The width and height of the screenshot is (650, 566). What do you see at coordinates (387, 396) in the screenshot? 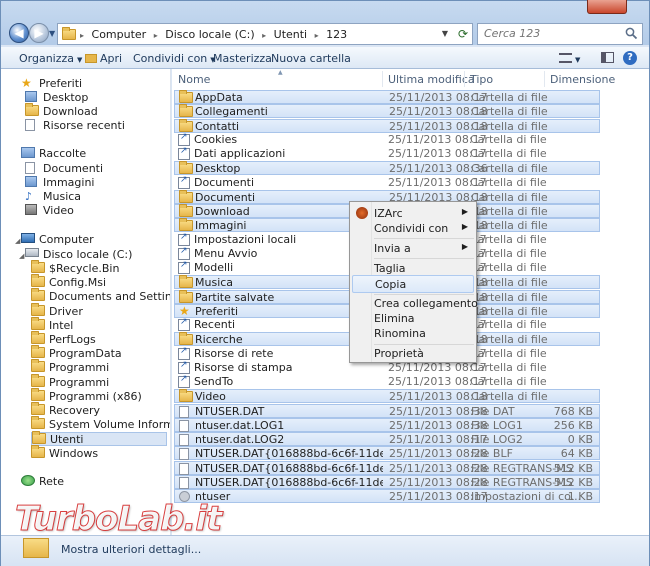
I see `file-row: Video 25/11/2013 08:18 Cartella di file` at bounding box center [387, 396].